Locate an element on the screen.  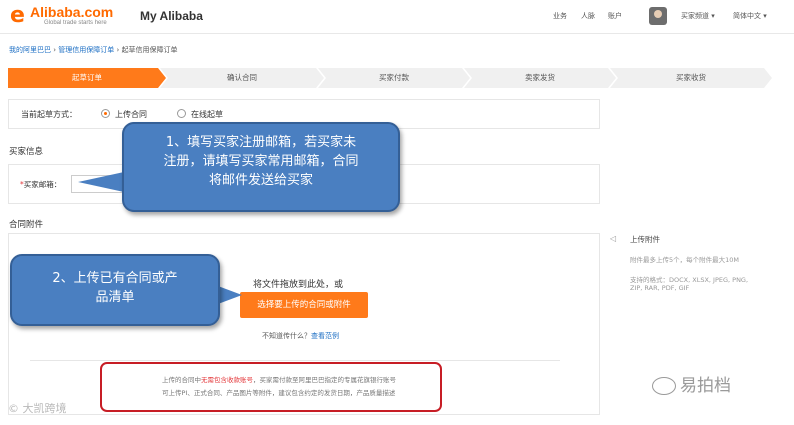
breadcrumb-manage: 管理信用保障订单 is located at coordinates (86, 50).